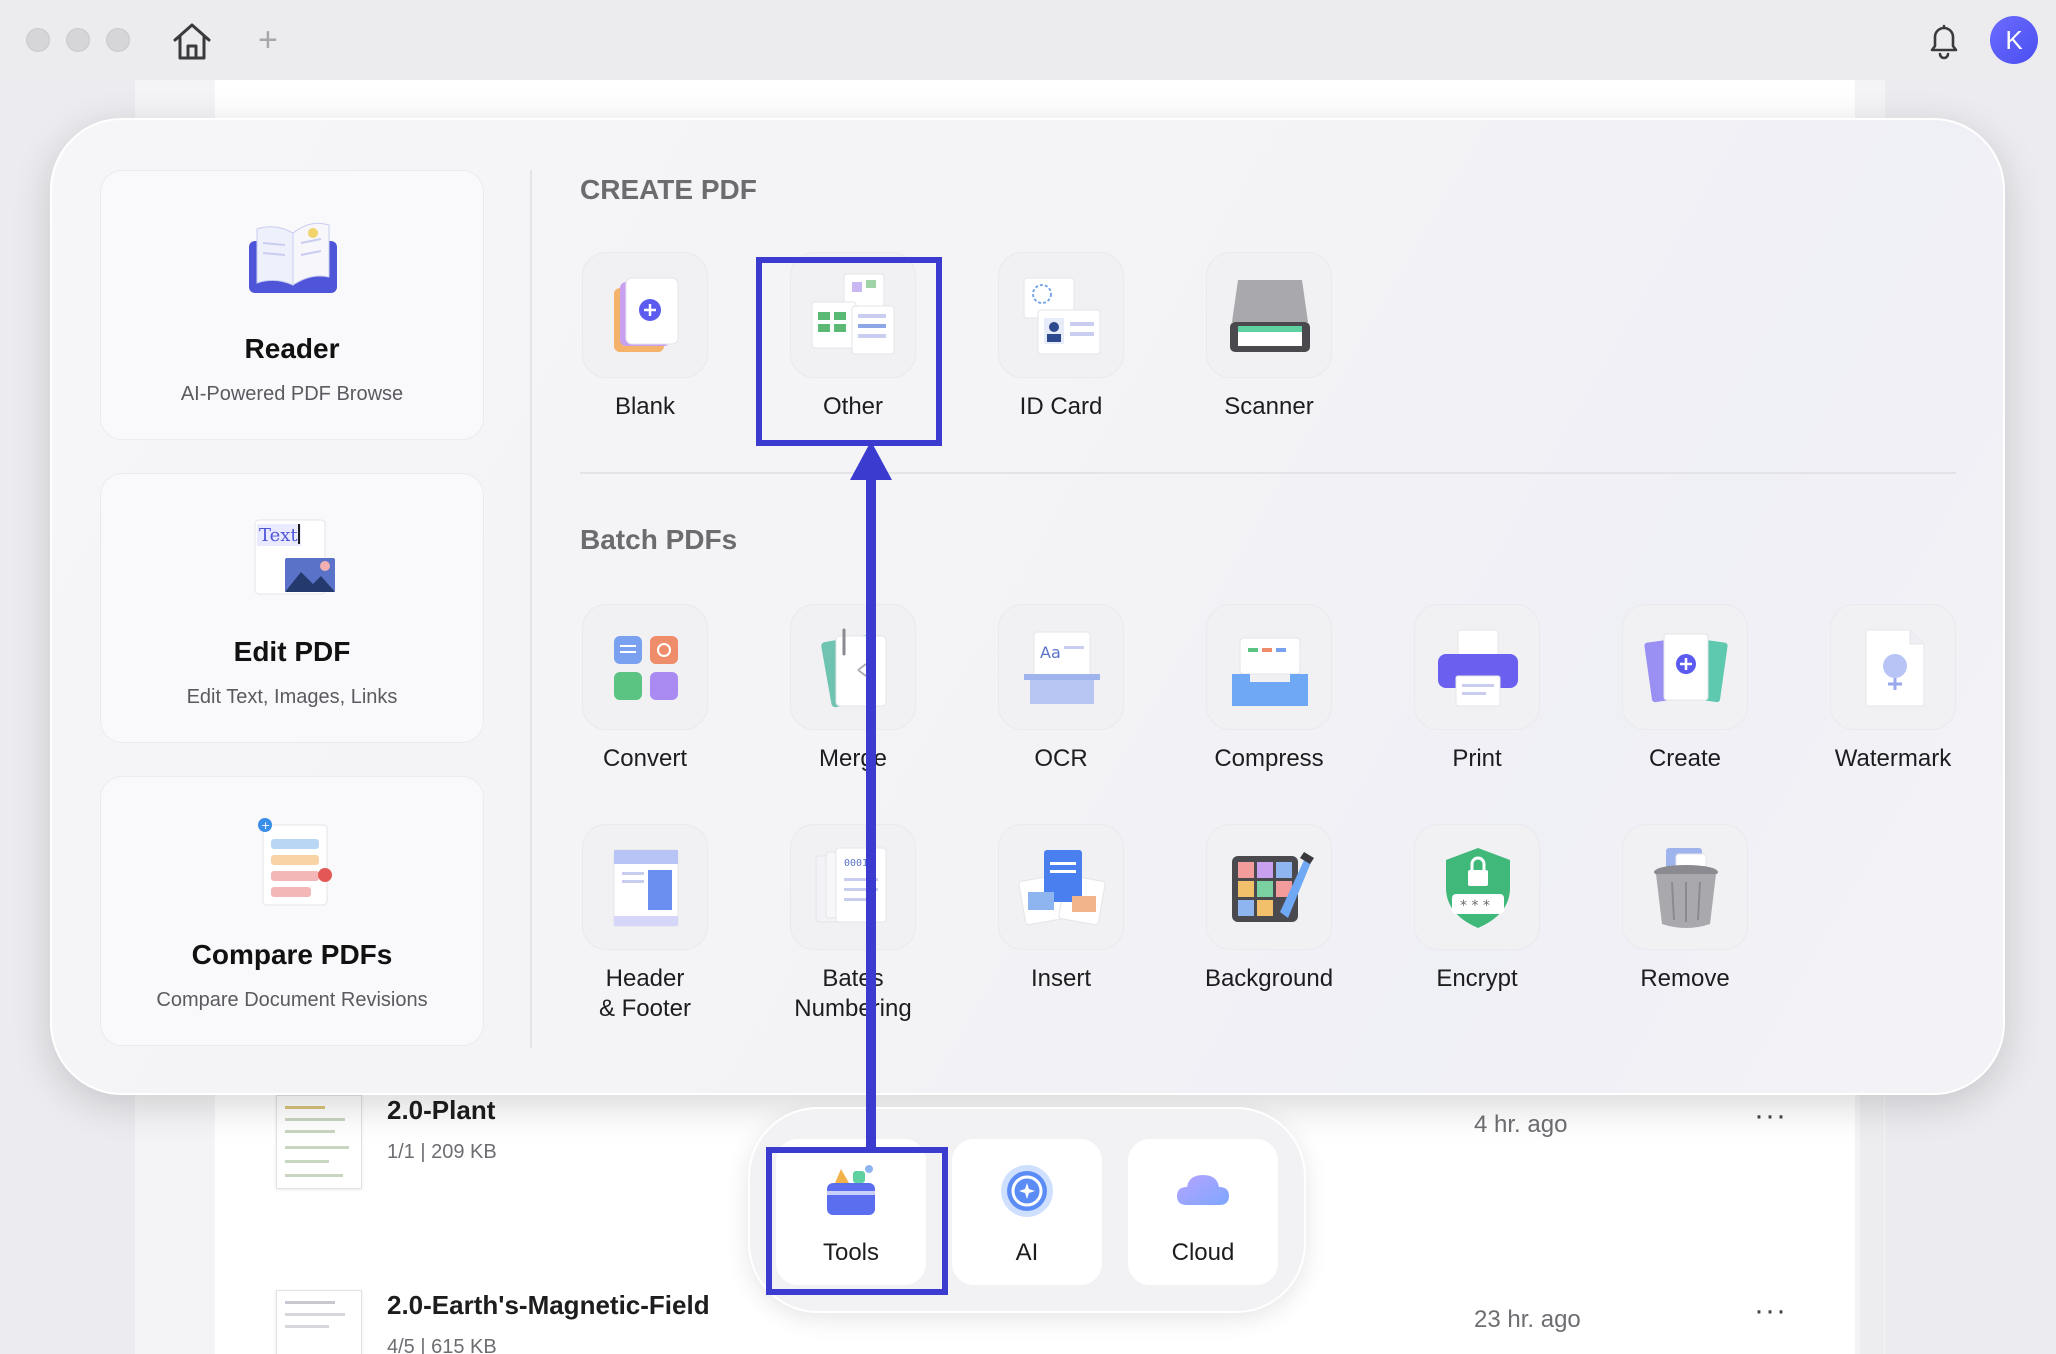  Describe the element at coordinates (1062, 888) in the screenshot. I see `insert-icon` at that location.